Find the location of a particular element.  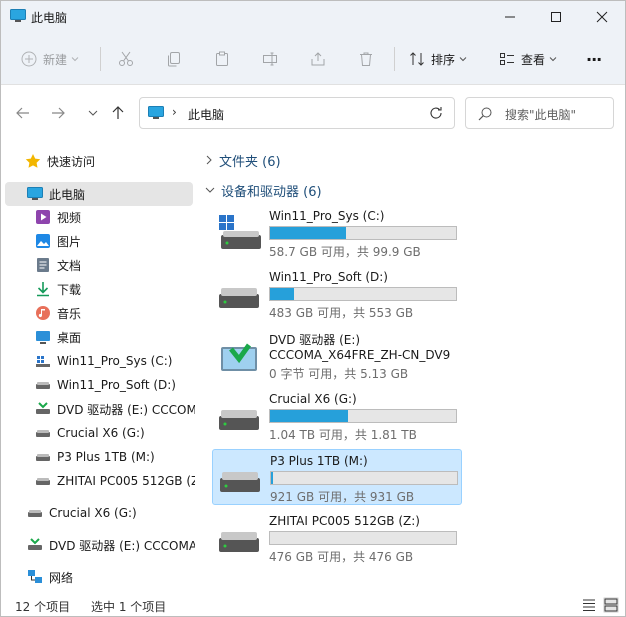

copy-button is located at coordinates (174, 59).